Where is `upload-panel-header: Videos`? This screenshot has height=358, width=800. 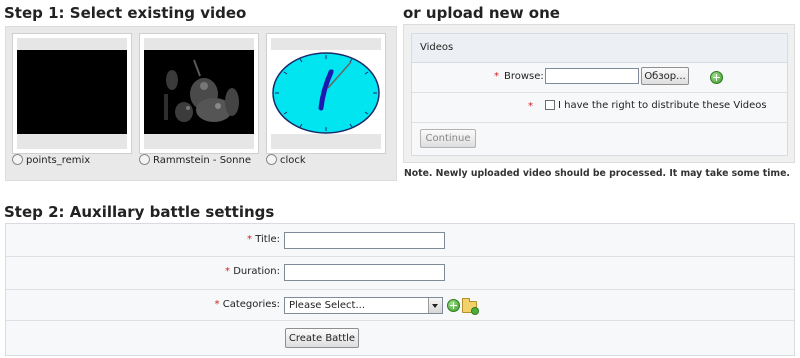 upload-panel-header: Videos is located at coordinates (599, 48).